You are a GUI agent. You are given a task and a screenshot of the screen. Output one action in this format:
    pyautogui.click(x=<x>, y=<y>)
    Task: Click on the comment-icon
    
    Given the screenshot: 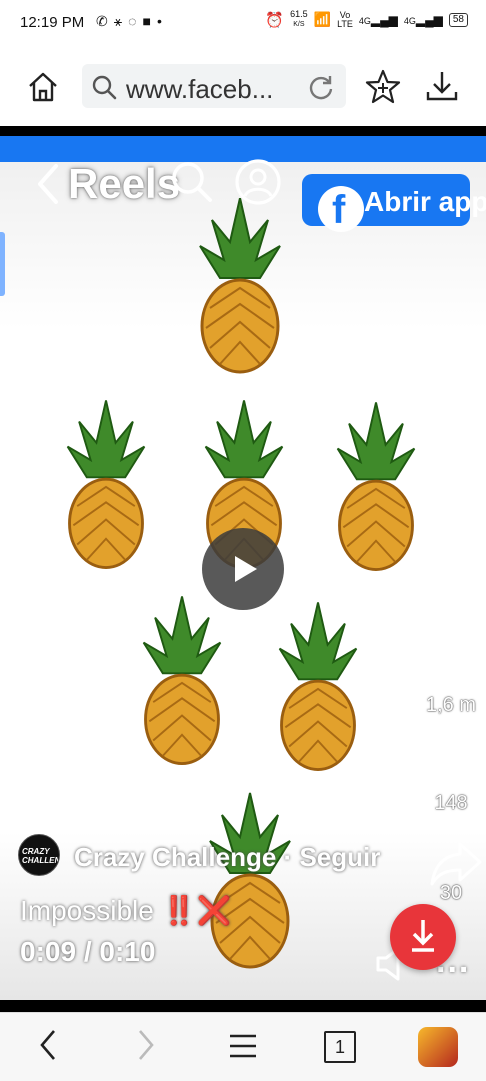 What is the action you would take?
    pyautogui.click(x=456, y=766)
    